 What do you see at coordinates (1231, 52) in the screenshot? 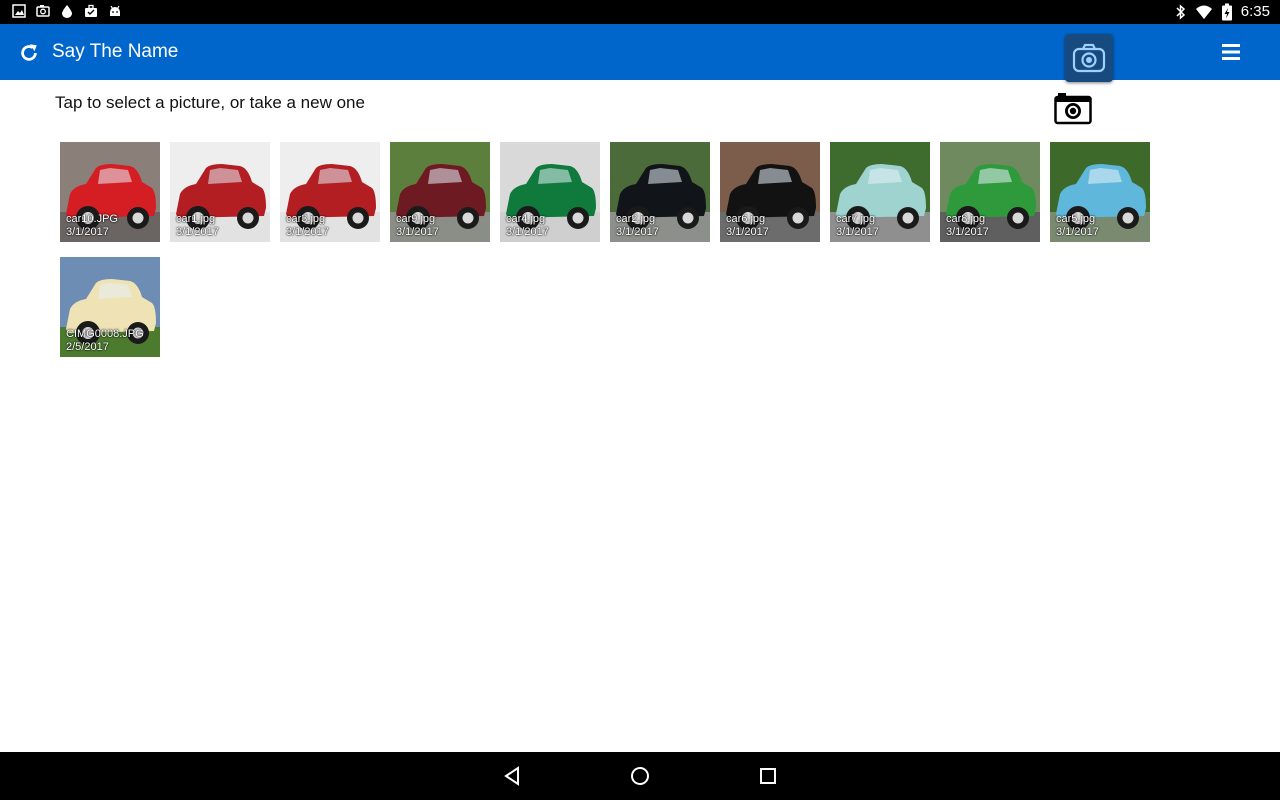
I see `menu-icon` at bounding box center [1231, 52].